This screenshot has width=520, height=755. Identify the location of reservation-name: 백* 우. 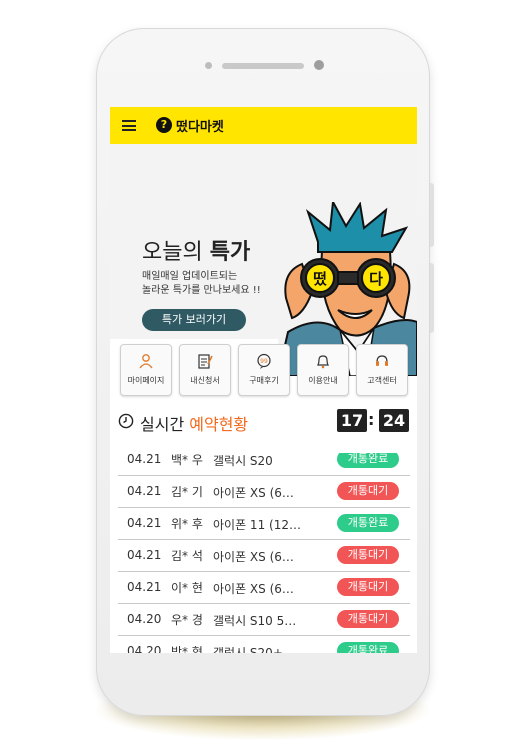
(187, 460).